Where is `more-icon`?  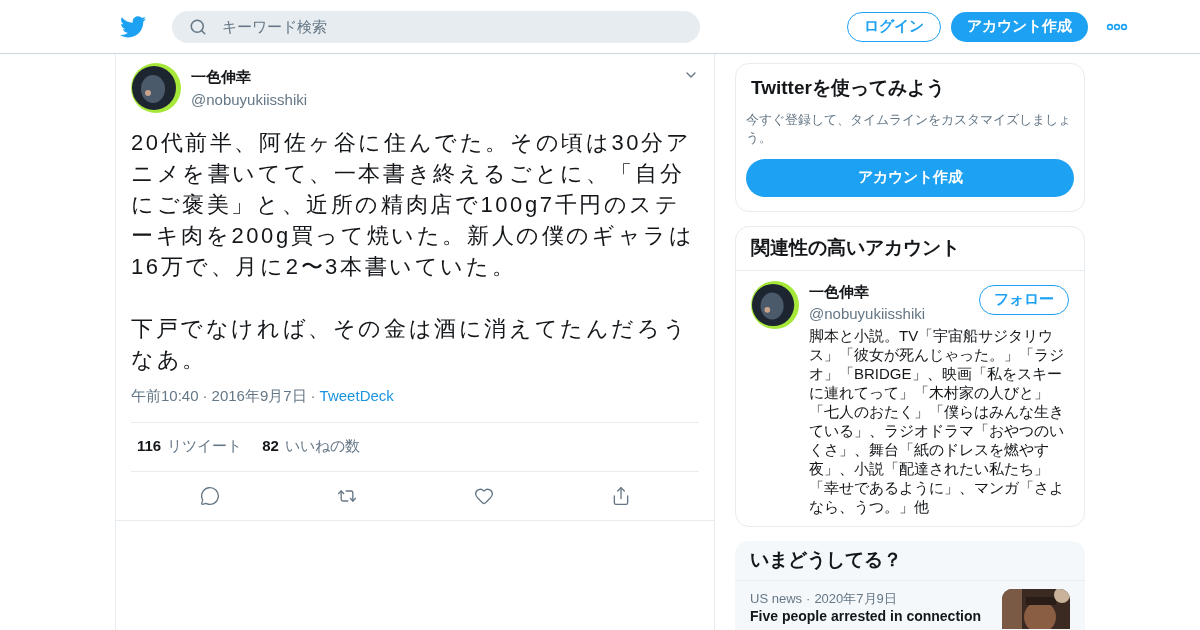
more-icon is located at coordinates (1117, 26).